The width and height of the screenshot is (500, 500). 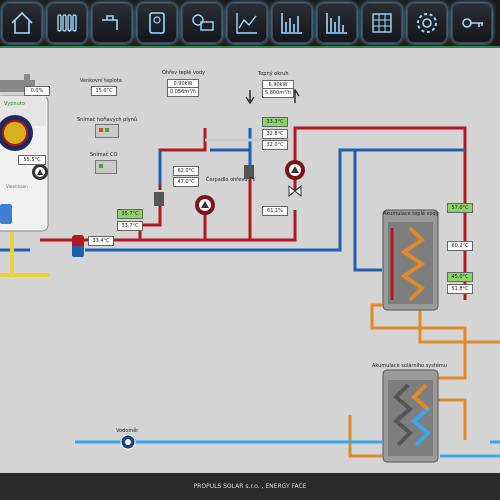 What do you see at coordinates (104, 91) in the screenshot?
I see `outdoor-temperature: 15.0°C` at bounding box center [104, 91].